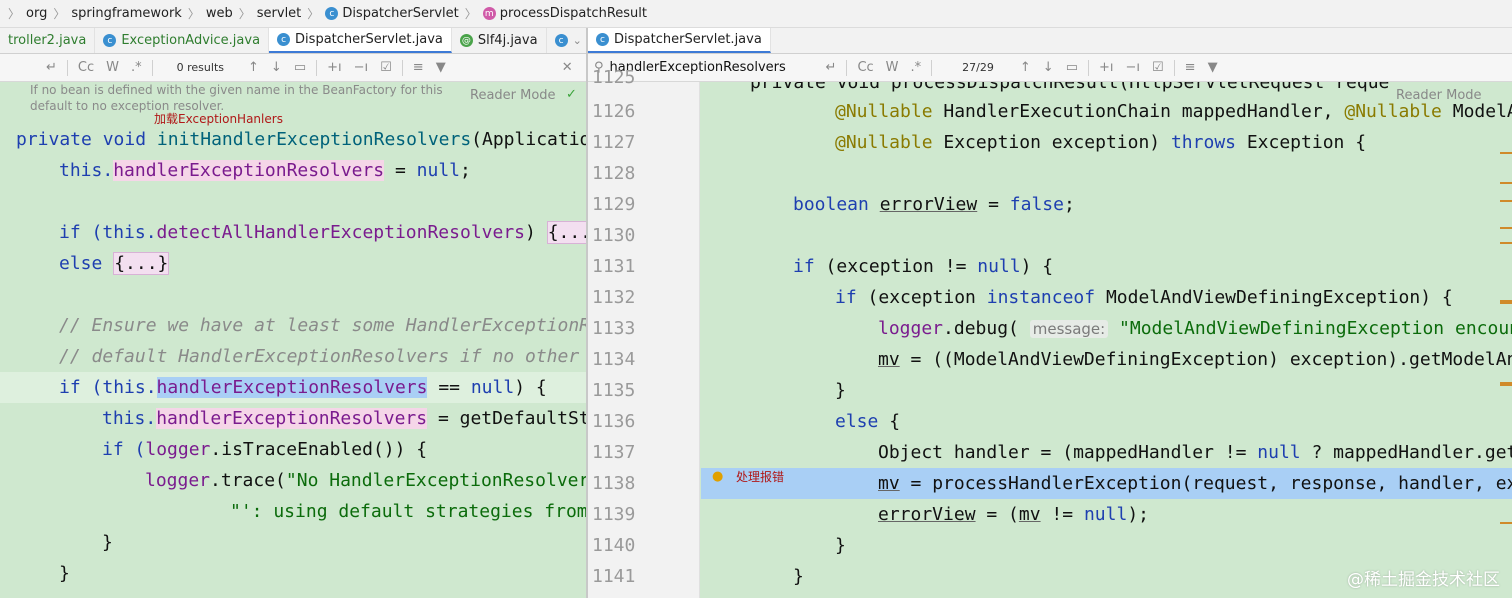 The image size is (1512, 598). I want to click on code-token: .isTraceEnabled()) {, so click(319, 449).